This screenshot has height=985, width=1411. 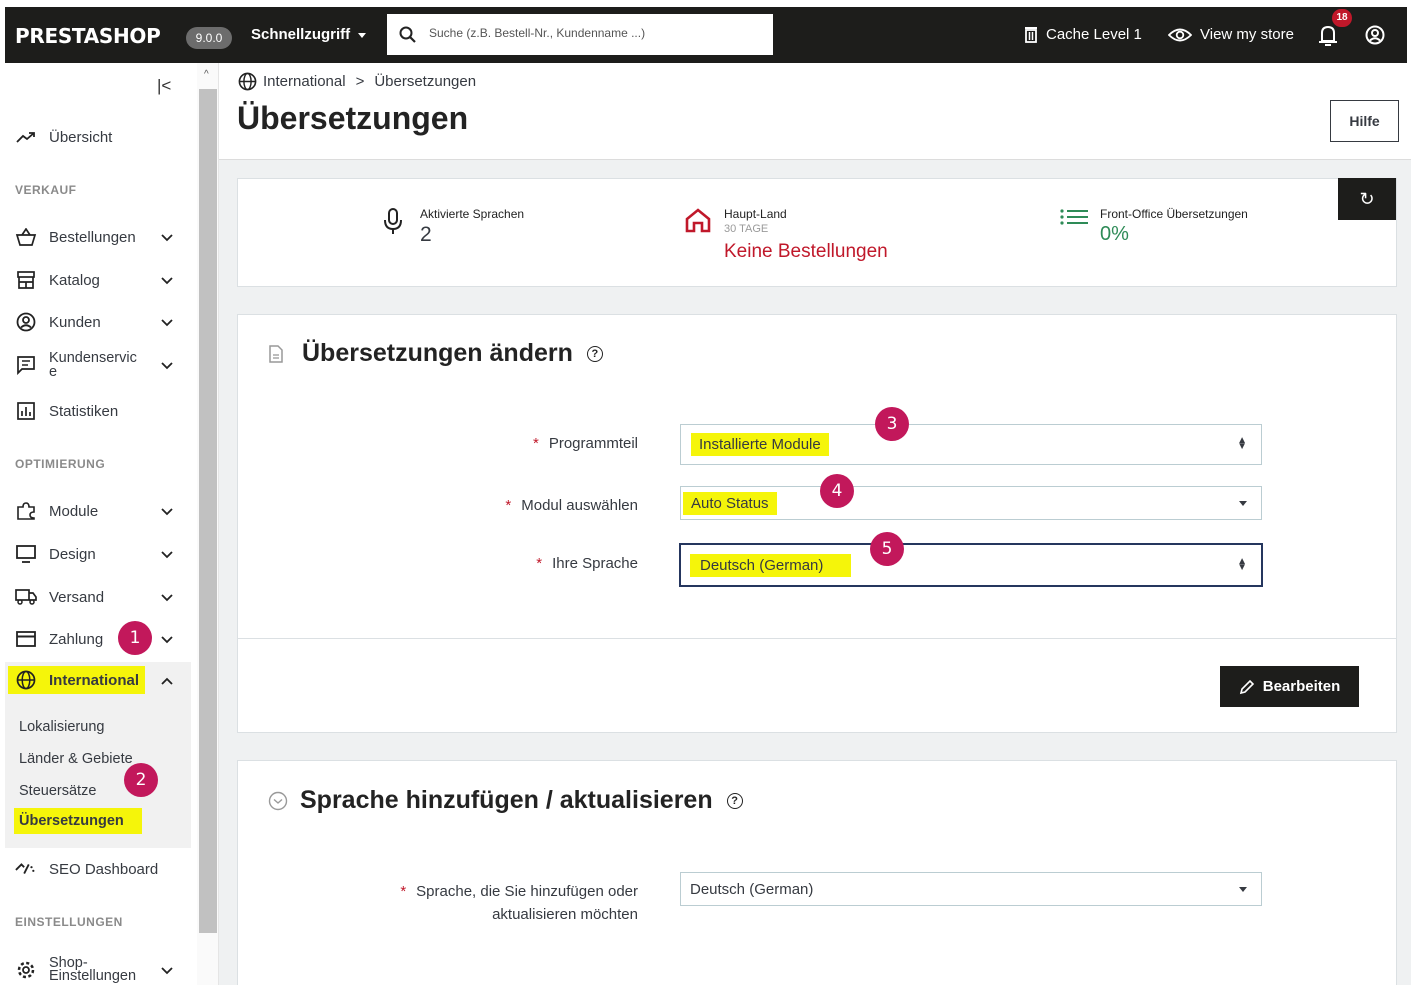 What do you see at coordinates (57, 791) in the screenshot?
I see `sidebar-subitem-taxes: Steuersätze` at bounding box center [57, 791].